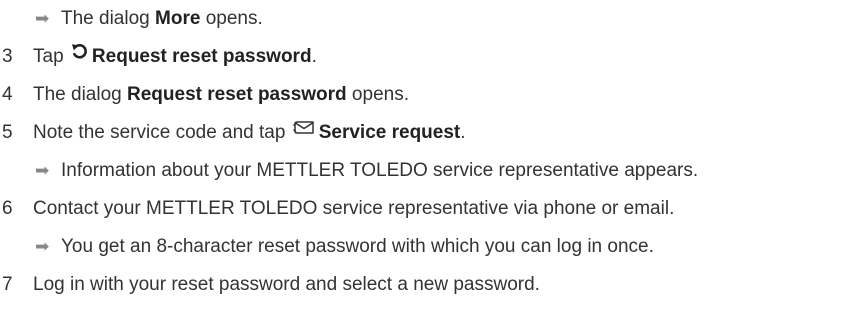  I want to click on step-number: 7, so click(7, 284).